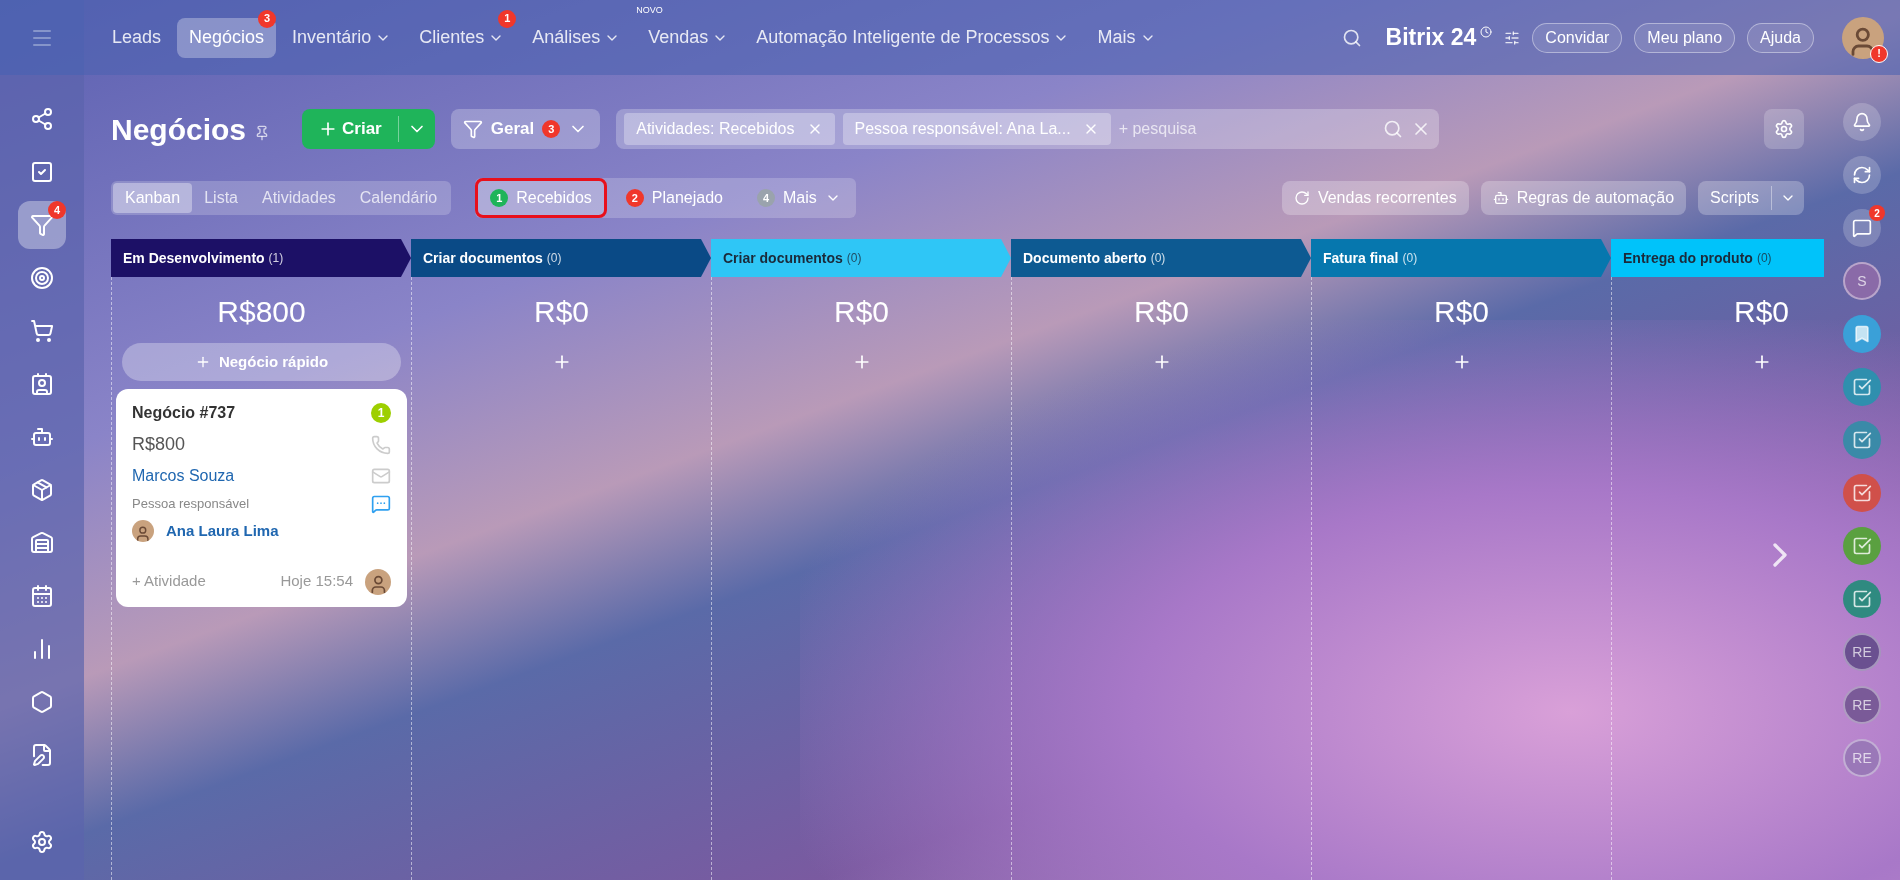 The width and height of the screenshot is (1900, 880). What do you see at coordinates (42, 331) in the screenshot?
I see `cart-icon` at bounding box center [42, 331].